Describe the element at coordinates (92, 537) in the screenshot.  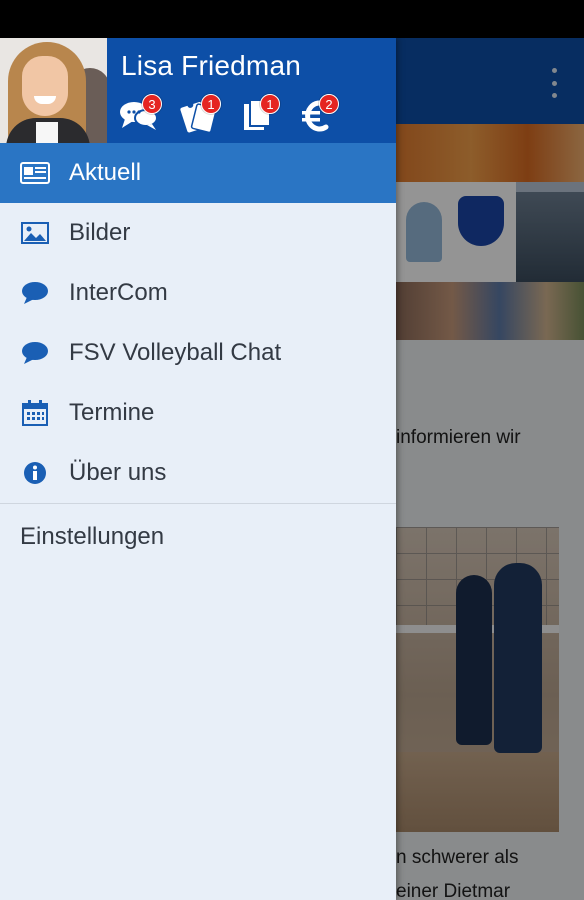
I see `settings-link: Einstellungen` at that location.